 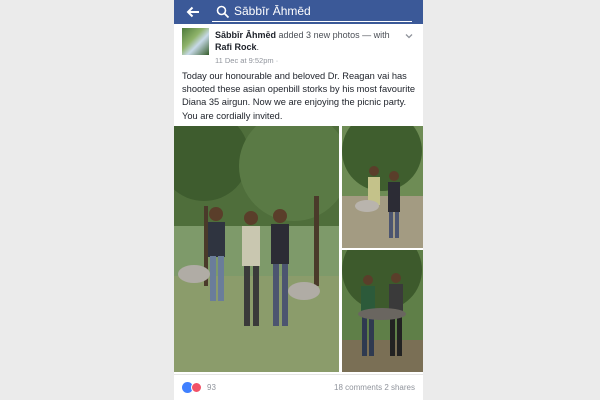 What do you see at coordinates (382, 187) in the screenshot?
I see `photo-top-right` at bounding box center [382, 187].